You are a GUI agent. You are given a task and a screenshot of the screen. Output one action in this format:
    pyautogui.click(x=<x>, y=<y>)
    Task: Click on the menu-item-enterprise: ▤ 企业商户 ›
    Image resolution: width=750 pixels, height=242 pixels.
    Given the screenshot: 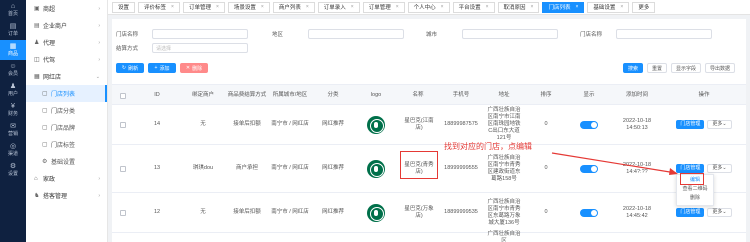 What is the action you would take?
    pyautogui.click(x=66, y=25)
    